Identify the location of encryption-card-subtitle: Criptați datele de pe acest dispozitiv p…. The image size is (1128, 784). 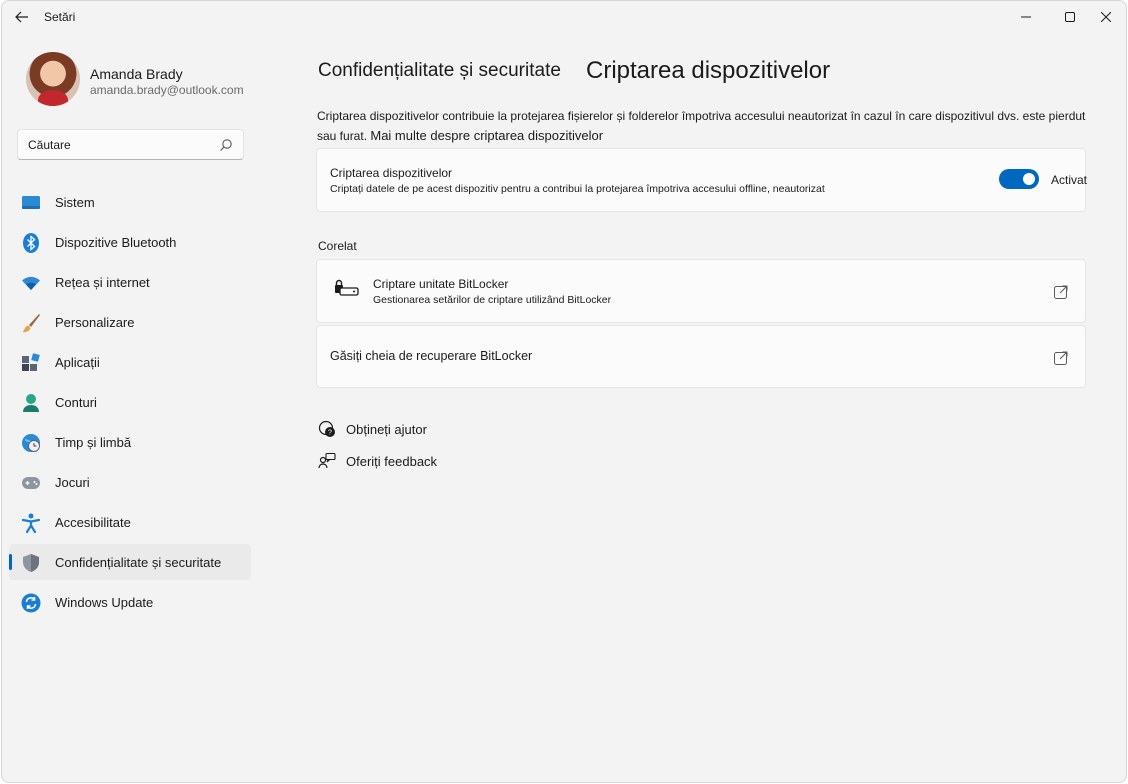
(577, 189).